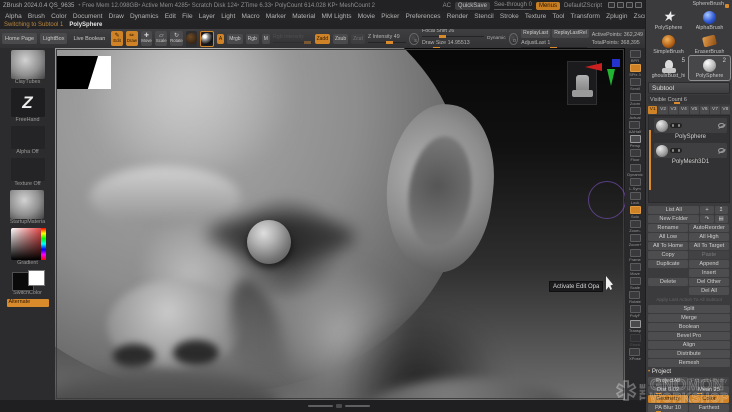 This screenshot has width=732, height=412. What do you see at coordinates (689, 354) in the screenshot?
I see `subtool-action-button: Distribute` at bounding box center [689, 354].